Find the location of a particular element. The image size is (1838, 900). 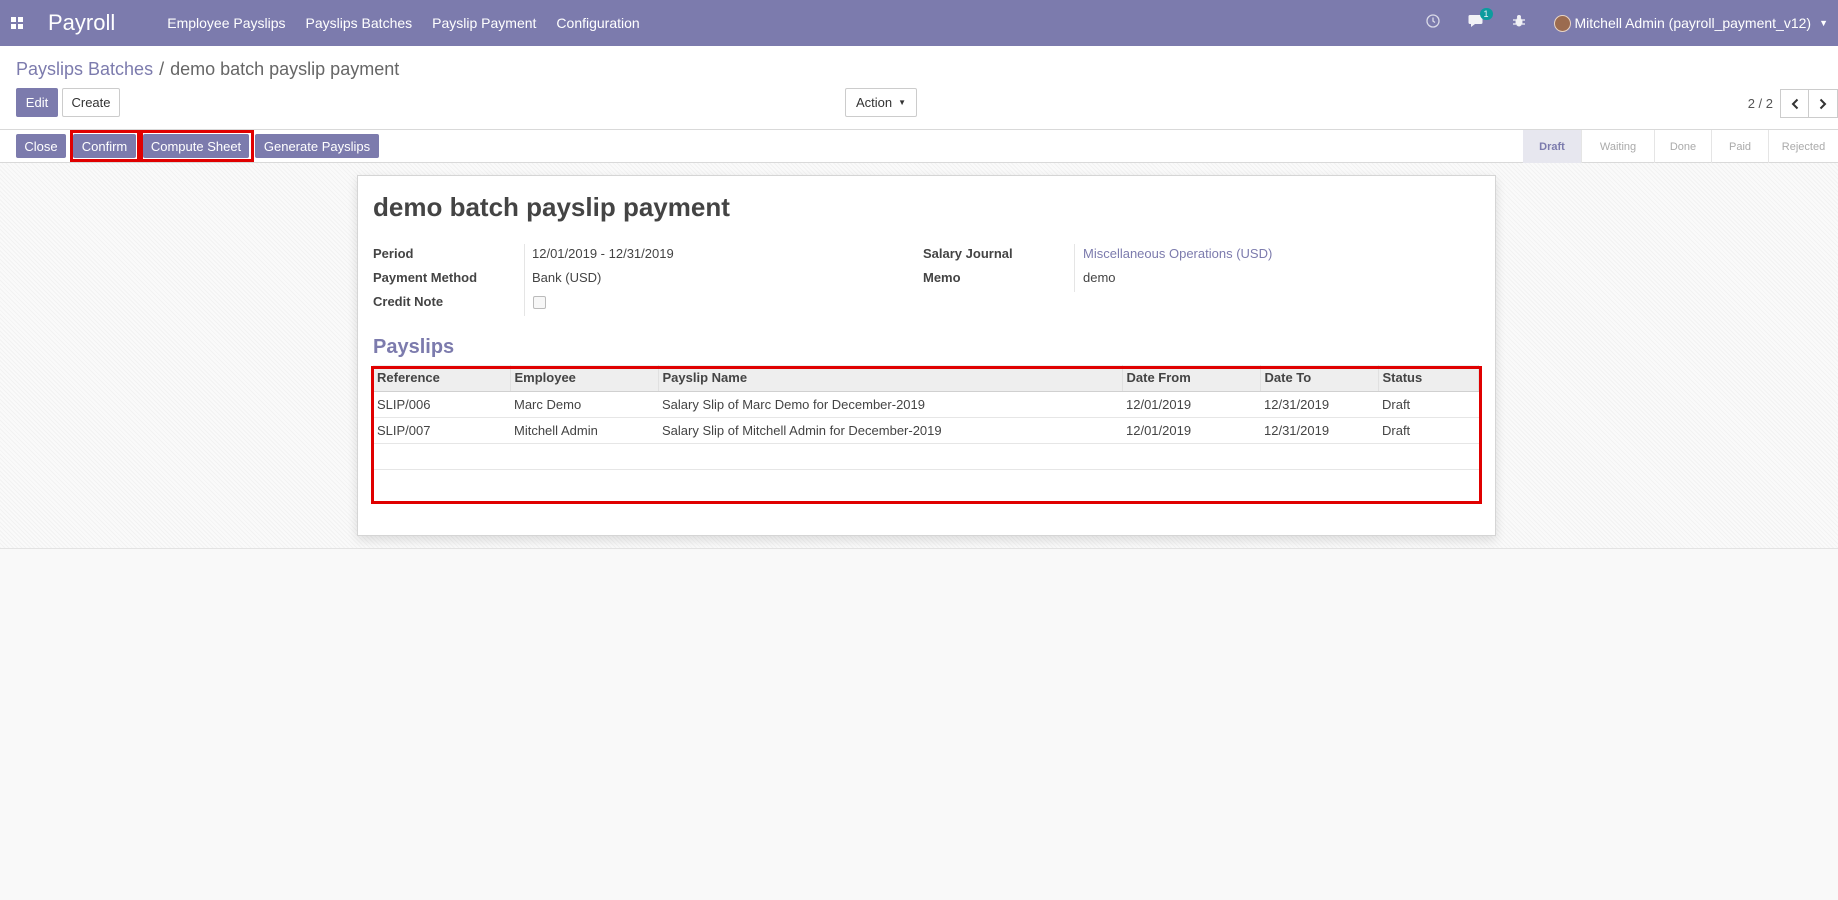

pager-next-button is located at coordinates (1823, 103).